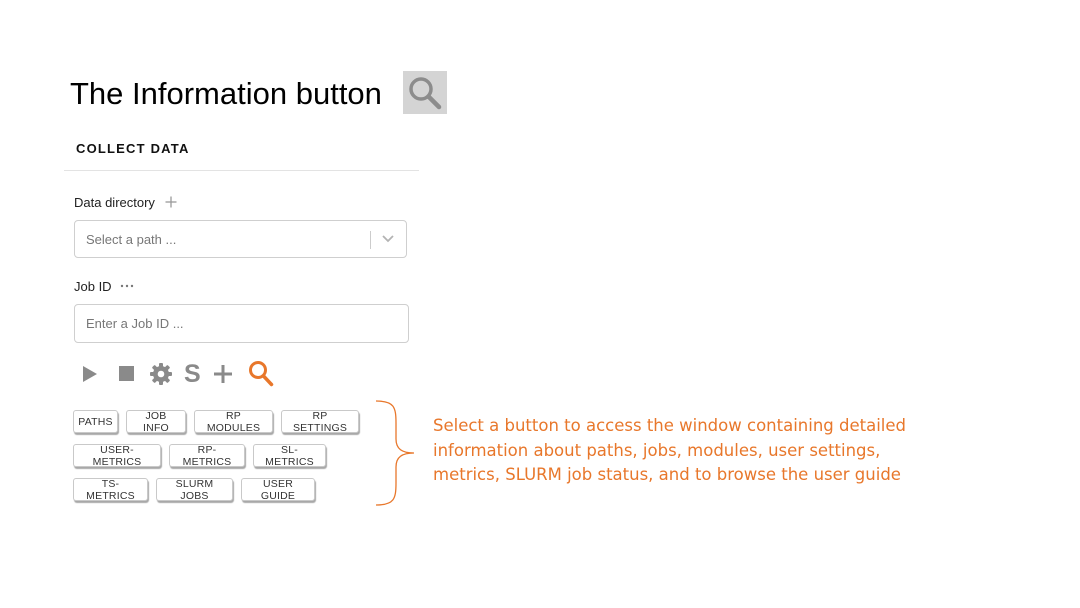 This screenshot has width=1080, height=608. I want to click on ts-metrics-button: TS-METRICS, so click(110, 490).